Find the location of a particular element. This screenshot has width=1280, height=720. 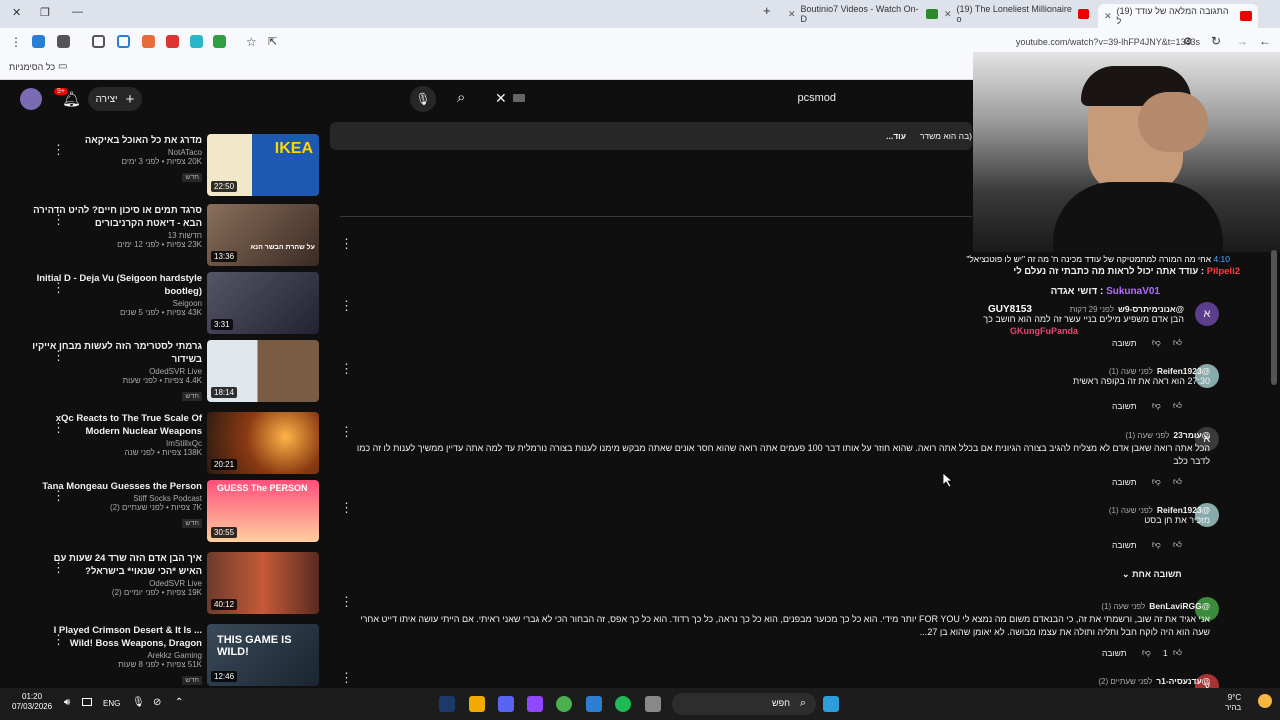

browser-menu-icon: ⋮ is located at coordinates (16, 42).